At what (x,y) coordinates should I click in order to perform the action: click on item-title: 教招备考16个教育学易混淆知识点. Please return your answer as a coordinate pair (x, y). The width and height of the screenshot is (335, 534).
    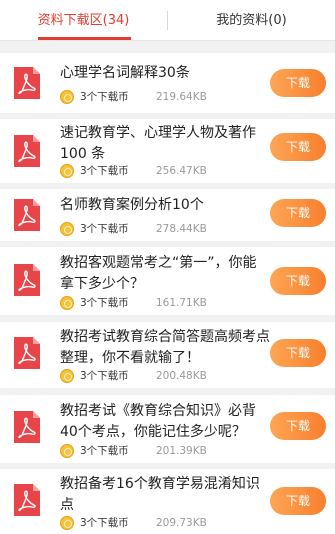
    Looking at the image, I should click on (165, 495).